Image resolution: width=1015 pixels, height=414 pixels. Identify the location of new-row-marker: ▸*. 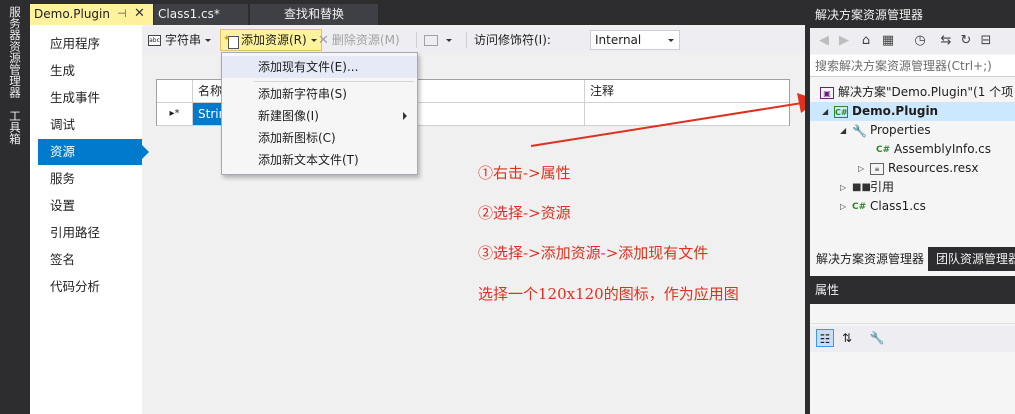
(175, 114).